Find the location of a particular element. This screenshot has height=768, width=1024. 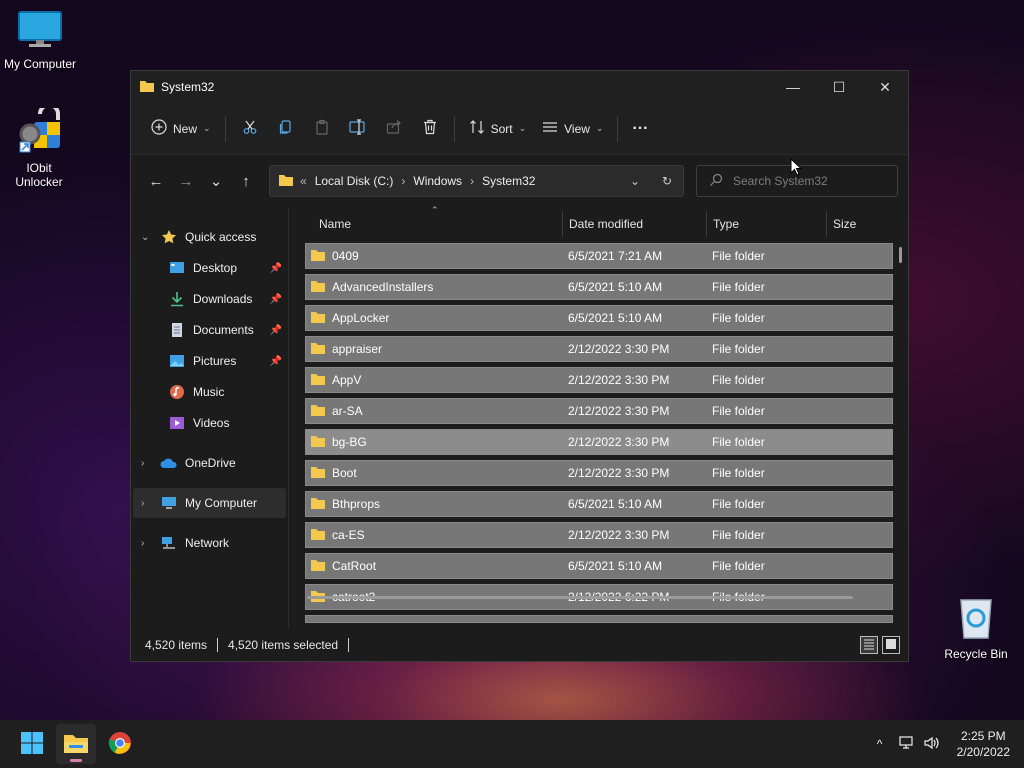

plus-circle-icon is located at coordinates (159, 128).